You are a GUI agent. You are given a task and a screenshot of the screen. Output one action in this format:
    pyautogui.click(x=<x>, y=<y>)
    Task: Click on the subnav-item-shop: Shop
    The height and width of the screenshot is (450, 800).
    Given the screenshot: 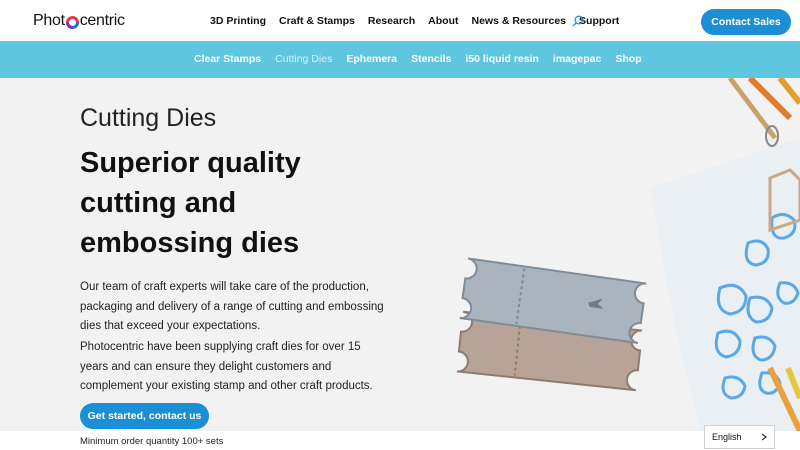 What is the action you would take?
    pyautogui.click(x=628, y=59)
    